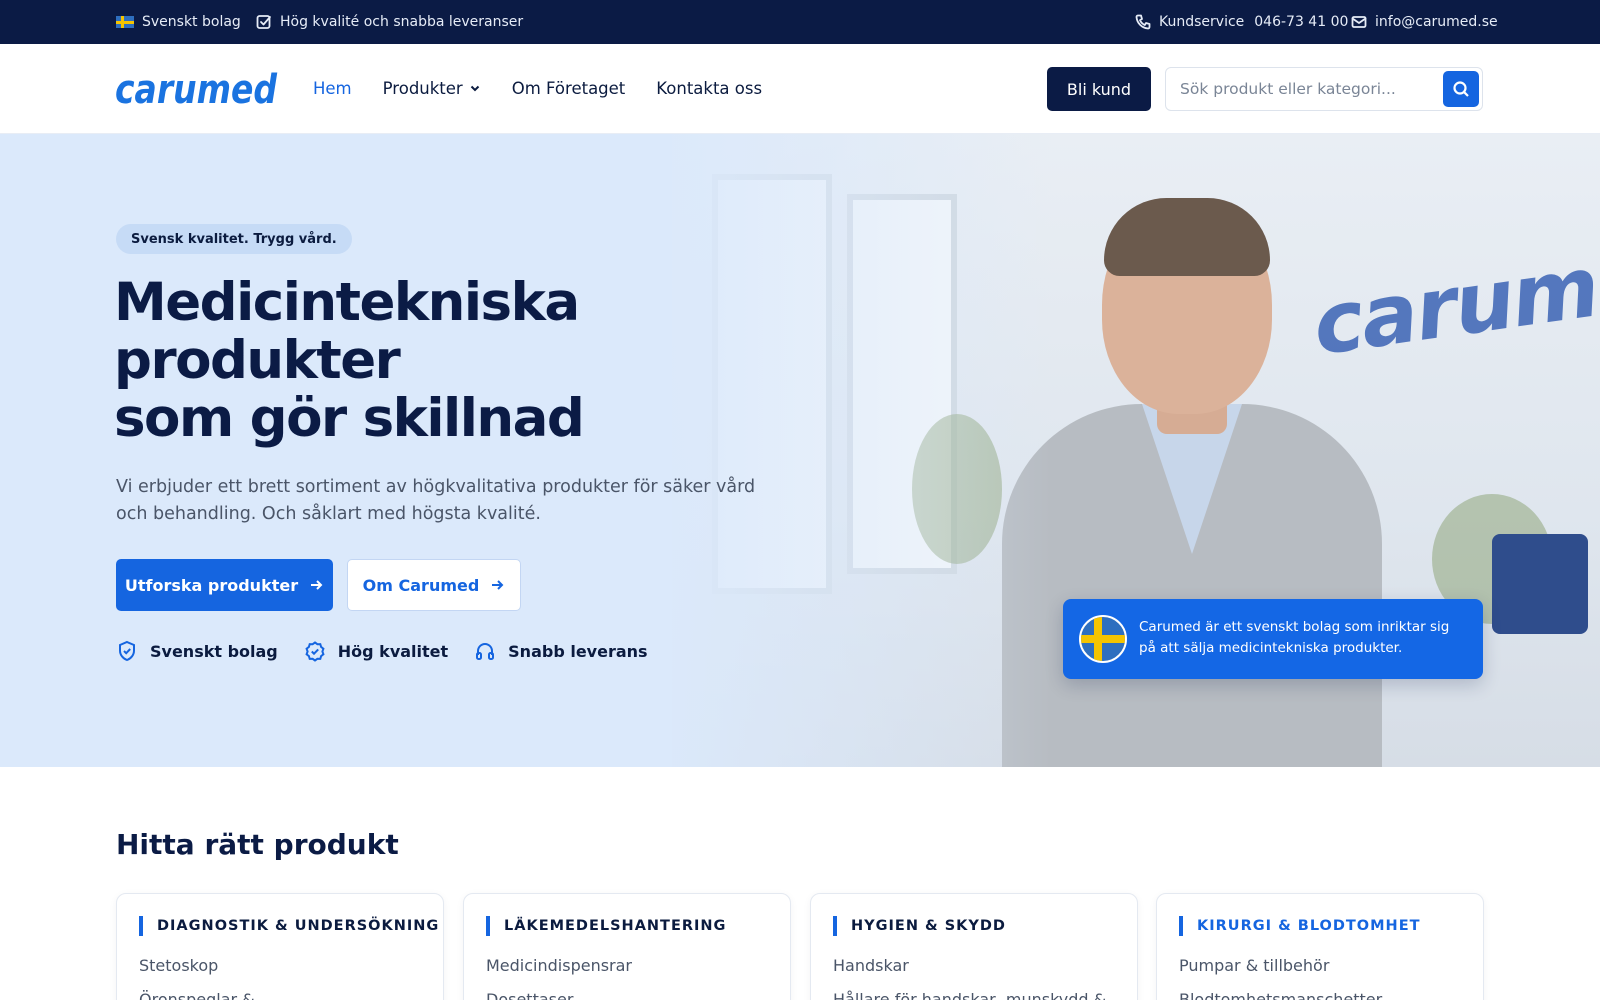  I want to click on nav-home: Hem, so click(332, 88).